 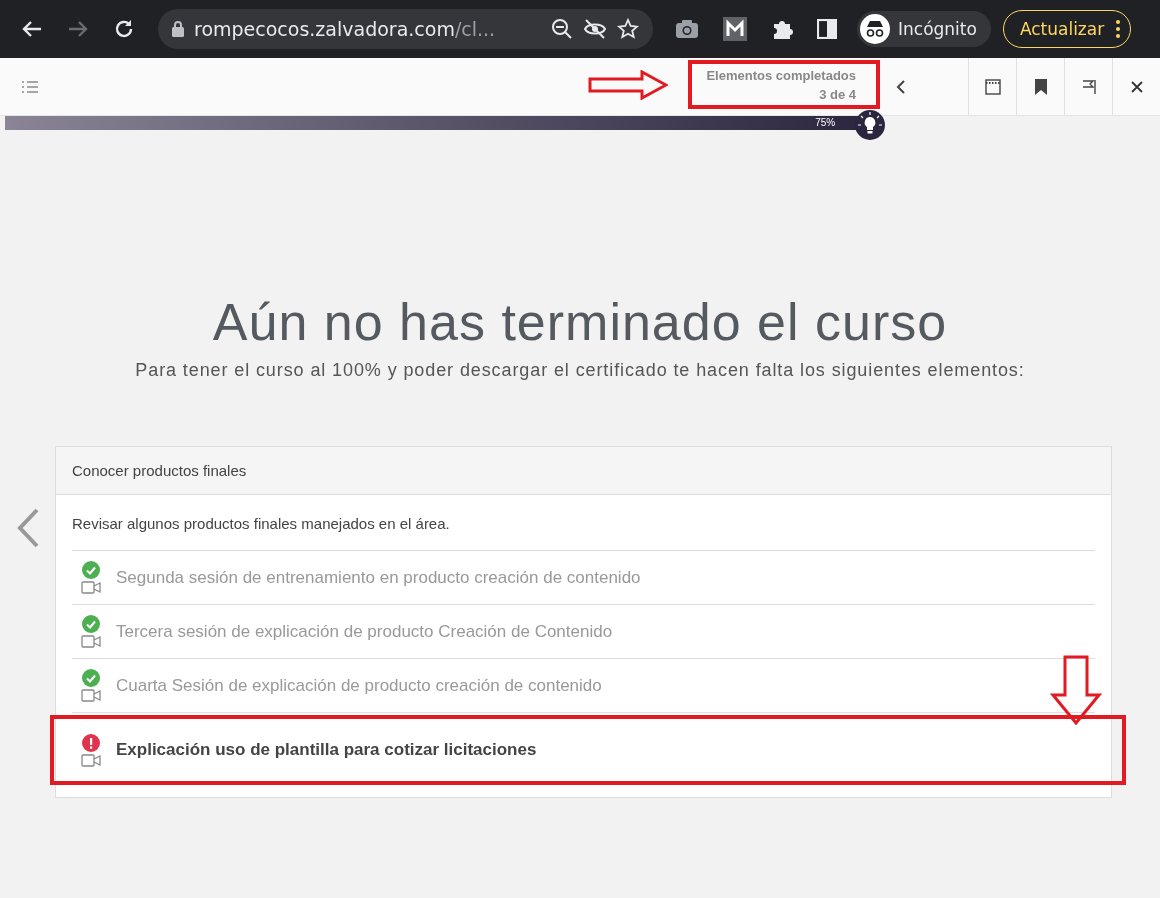 I want to click on chevron-left-icon, so click(x=900, y=86).